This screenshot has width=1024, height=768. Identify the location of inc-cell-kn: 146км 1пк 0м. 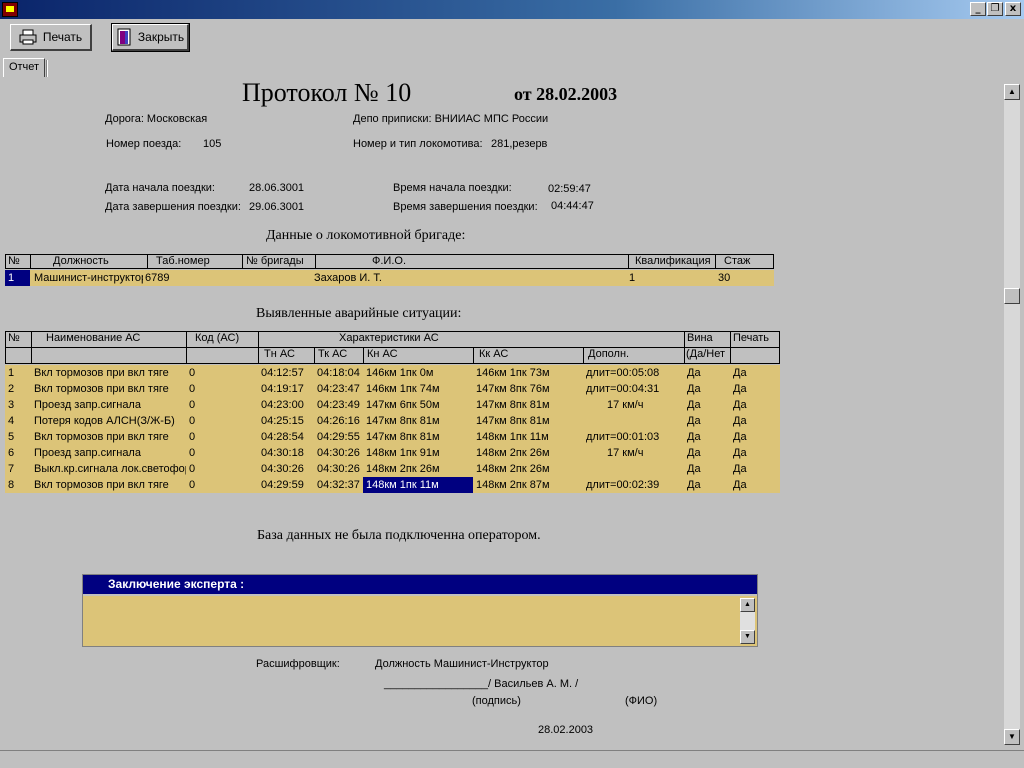
(418, 373).